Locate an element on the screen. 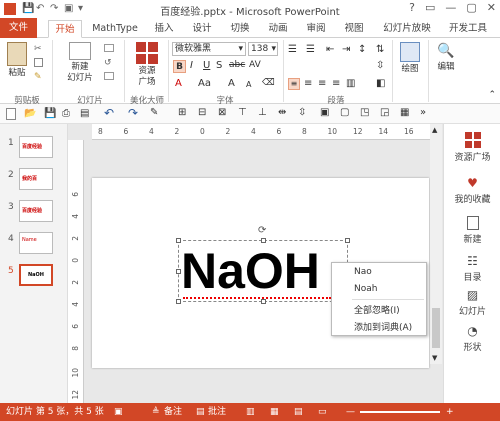 The height and width of the screenshot is (421, 500). comments-icon: ▤ is located at coordinates (200, 412).